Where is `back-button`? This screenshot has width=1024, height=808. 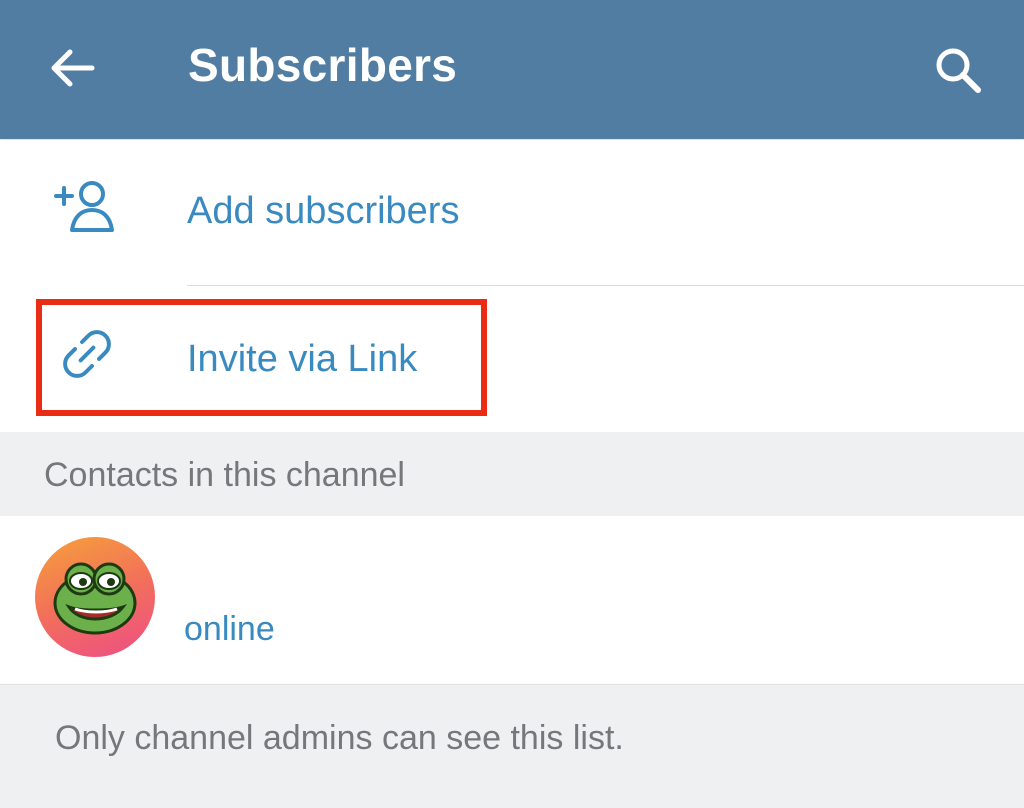
back-button is located at coordinates (72, 68).